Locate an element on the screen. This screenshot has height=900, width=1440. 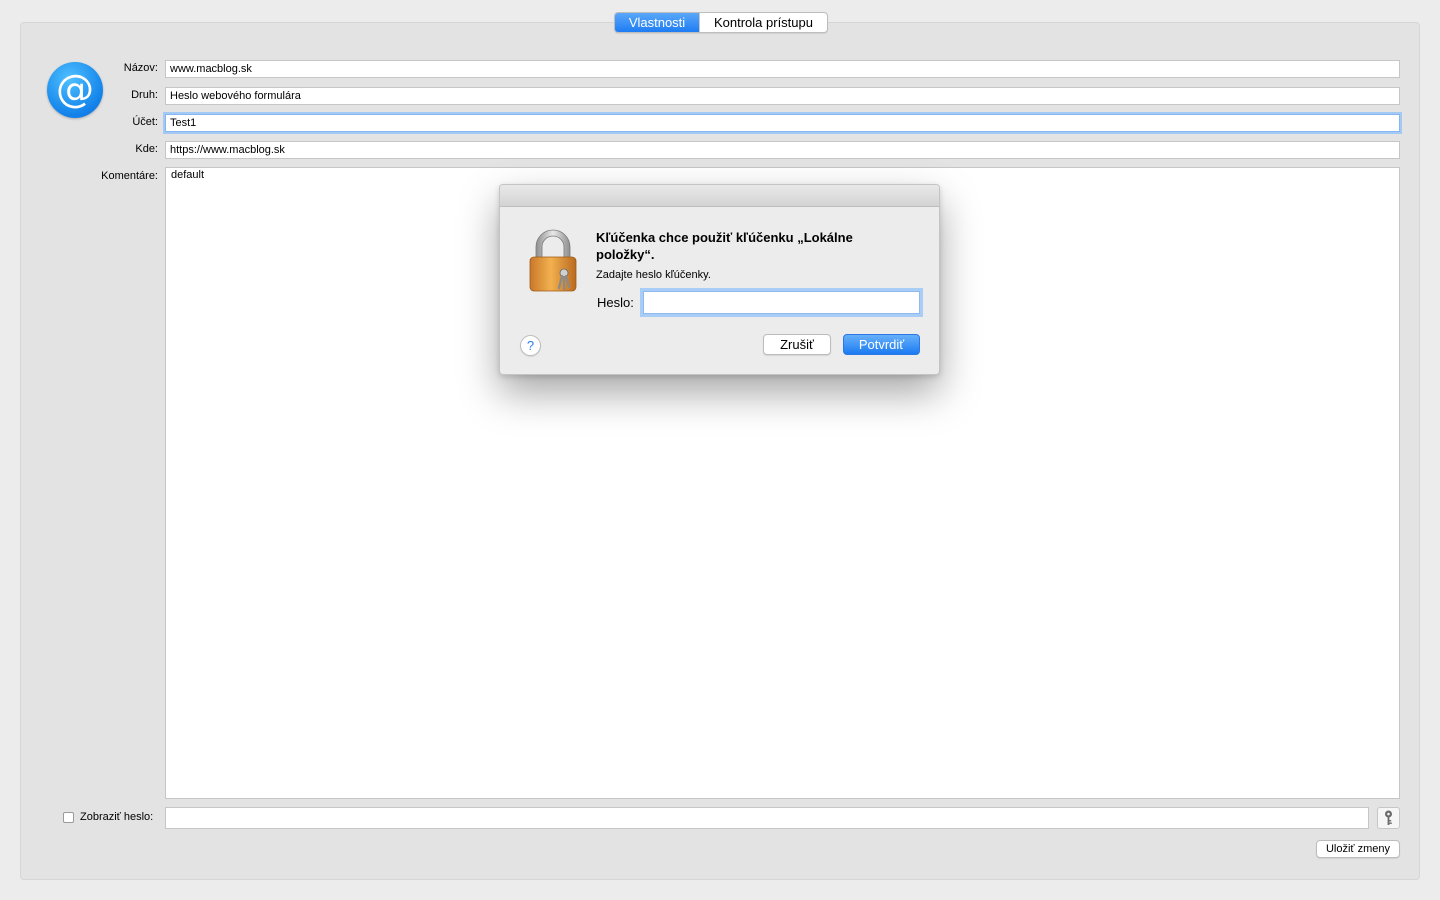
dialog-password-label: Heslo: is located at coordinates (615, 302).